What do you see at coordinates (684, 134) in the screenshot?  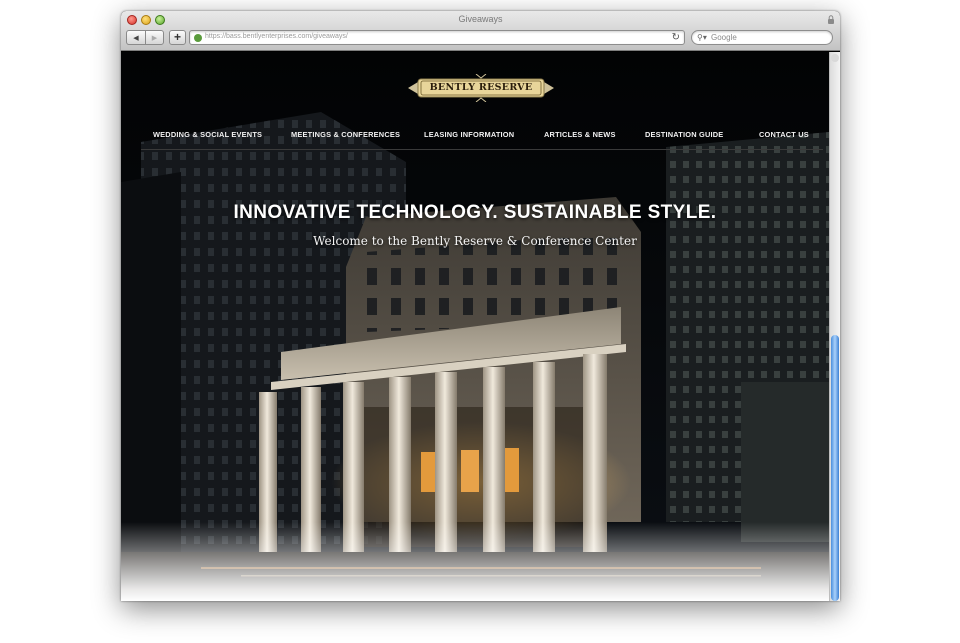 I see `nav-destination-guide: DESTINATION GUIDE` at bounding box center [684, 134].